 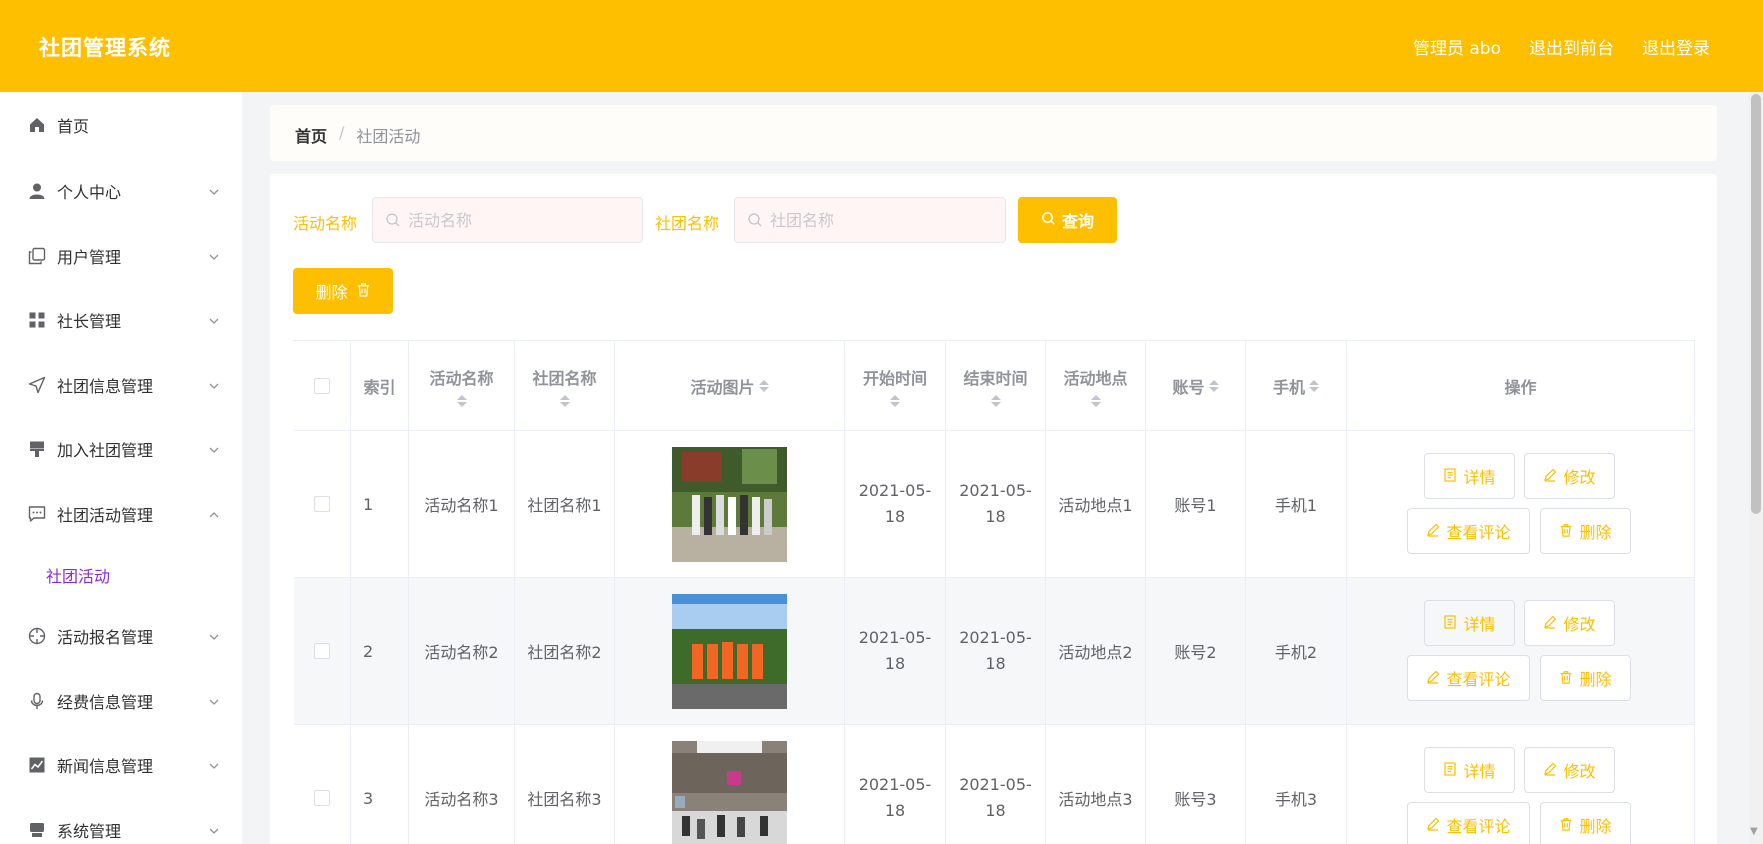 I want to click on back-to-front-link: 退出到前台, so click(x=1571, y=46).